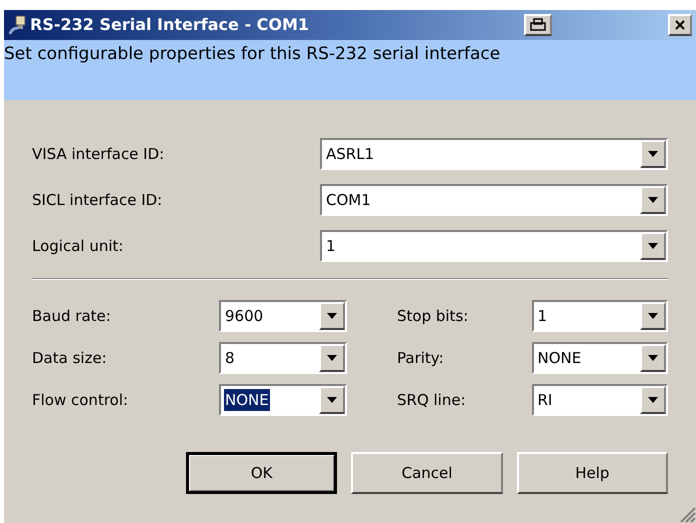  What do you see at coordinates (592, 473) in the screenshot?
I see `dialog-button: Help` at bounding box center [592, 473].